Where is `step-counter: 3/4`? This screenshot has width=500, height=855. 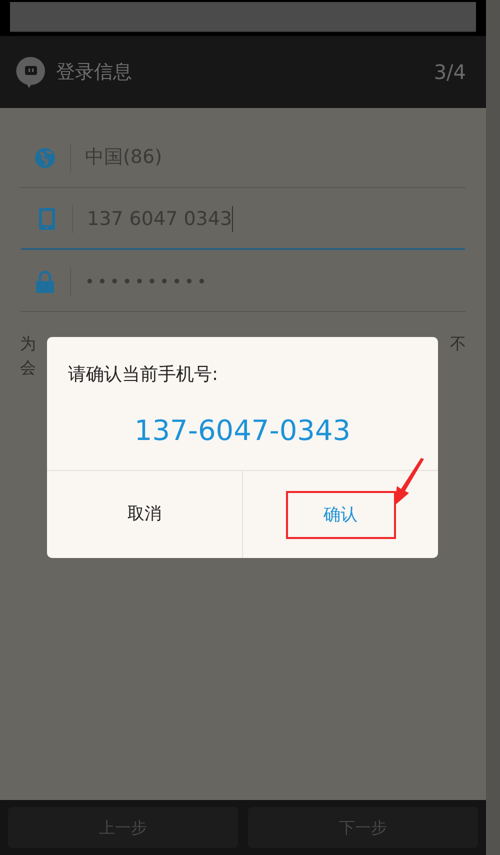 step-counter: 3/4 is located at coordinates (450, 72).